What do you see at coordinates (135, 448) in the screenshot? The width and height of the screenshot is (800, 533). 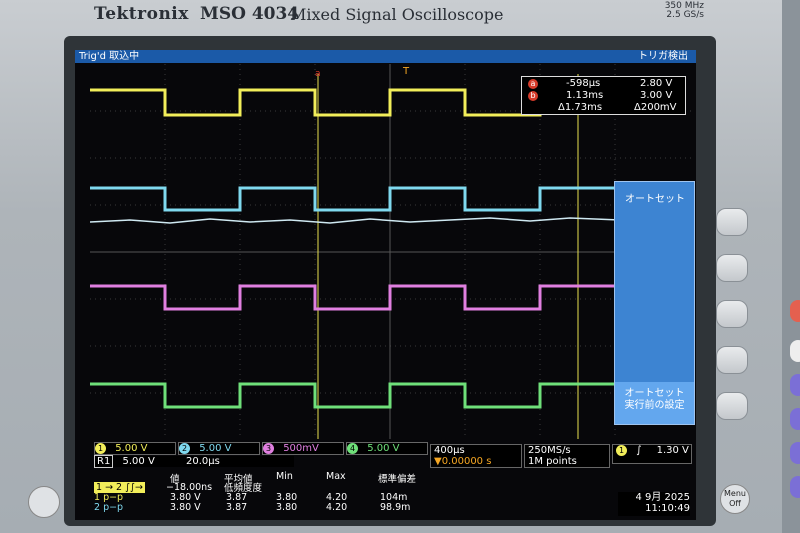 I see `ch1-scale-readout: 1 5.00 V` at bounding box center [135, 448].